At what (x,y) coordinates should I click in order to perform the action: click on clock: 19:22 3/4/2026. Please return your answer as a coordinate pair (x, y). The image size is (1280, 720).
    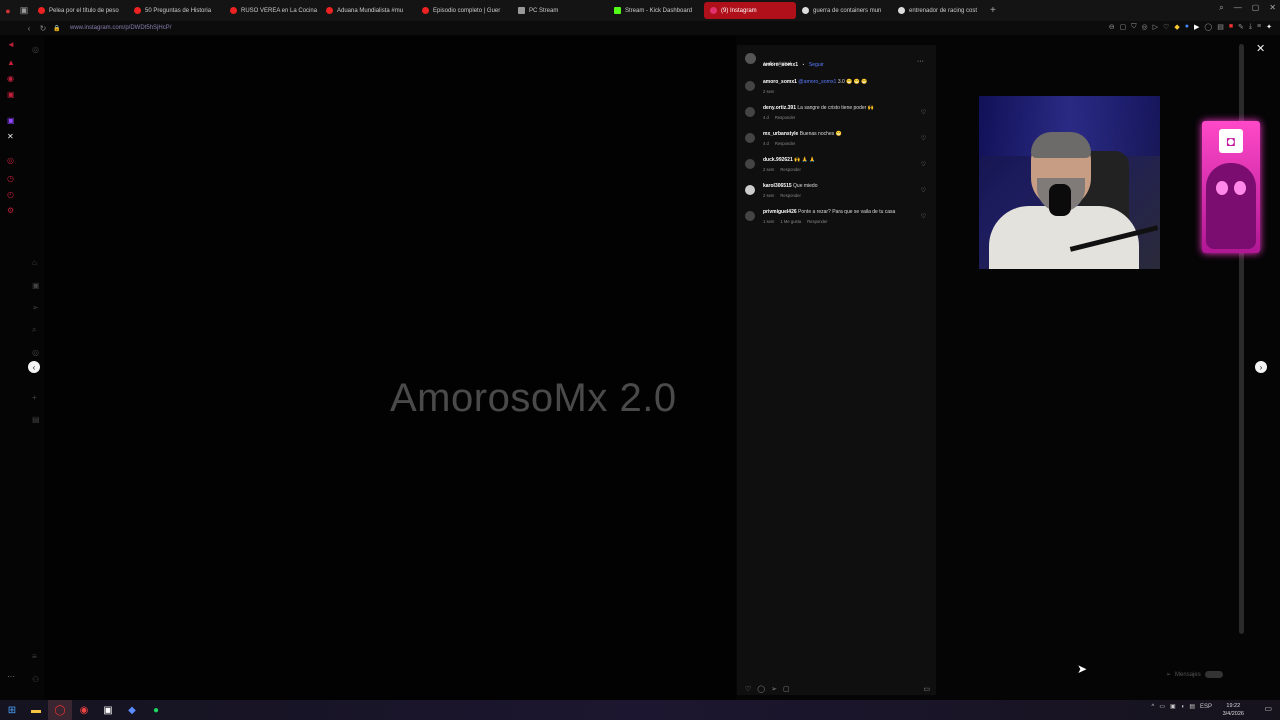
    Looking at the image, I should click on (1233, 710).